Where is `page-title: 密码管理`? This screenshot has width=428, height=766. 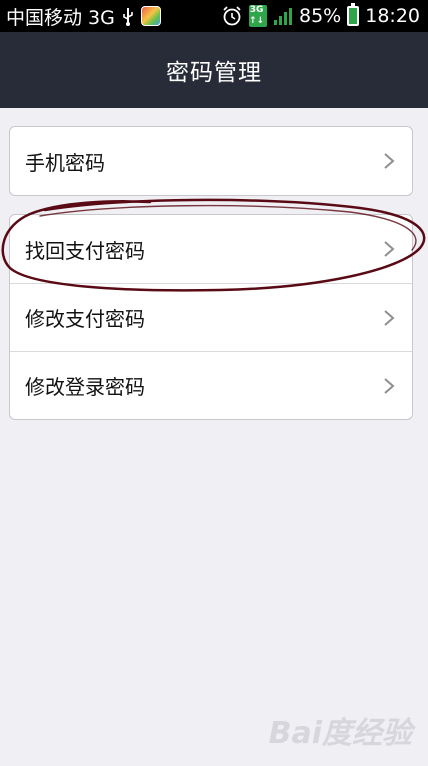
page-title: 密码管理 is located at coordinates (214, 73).